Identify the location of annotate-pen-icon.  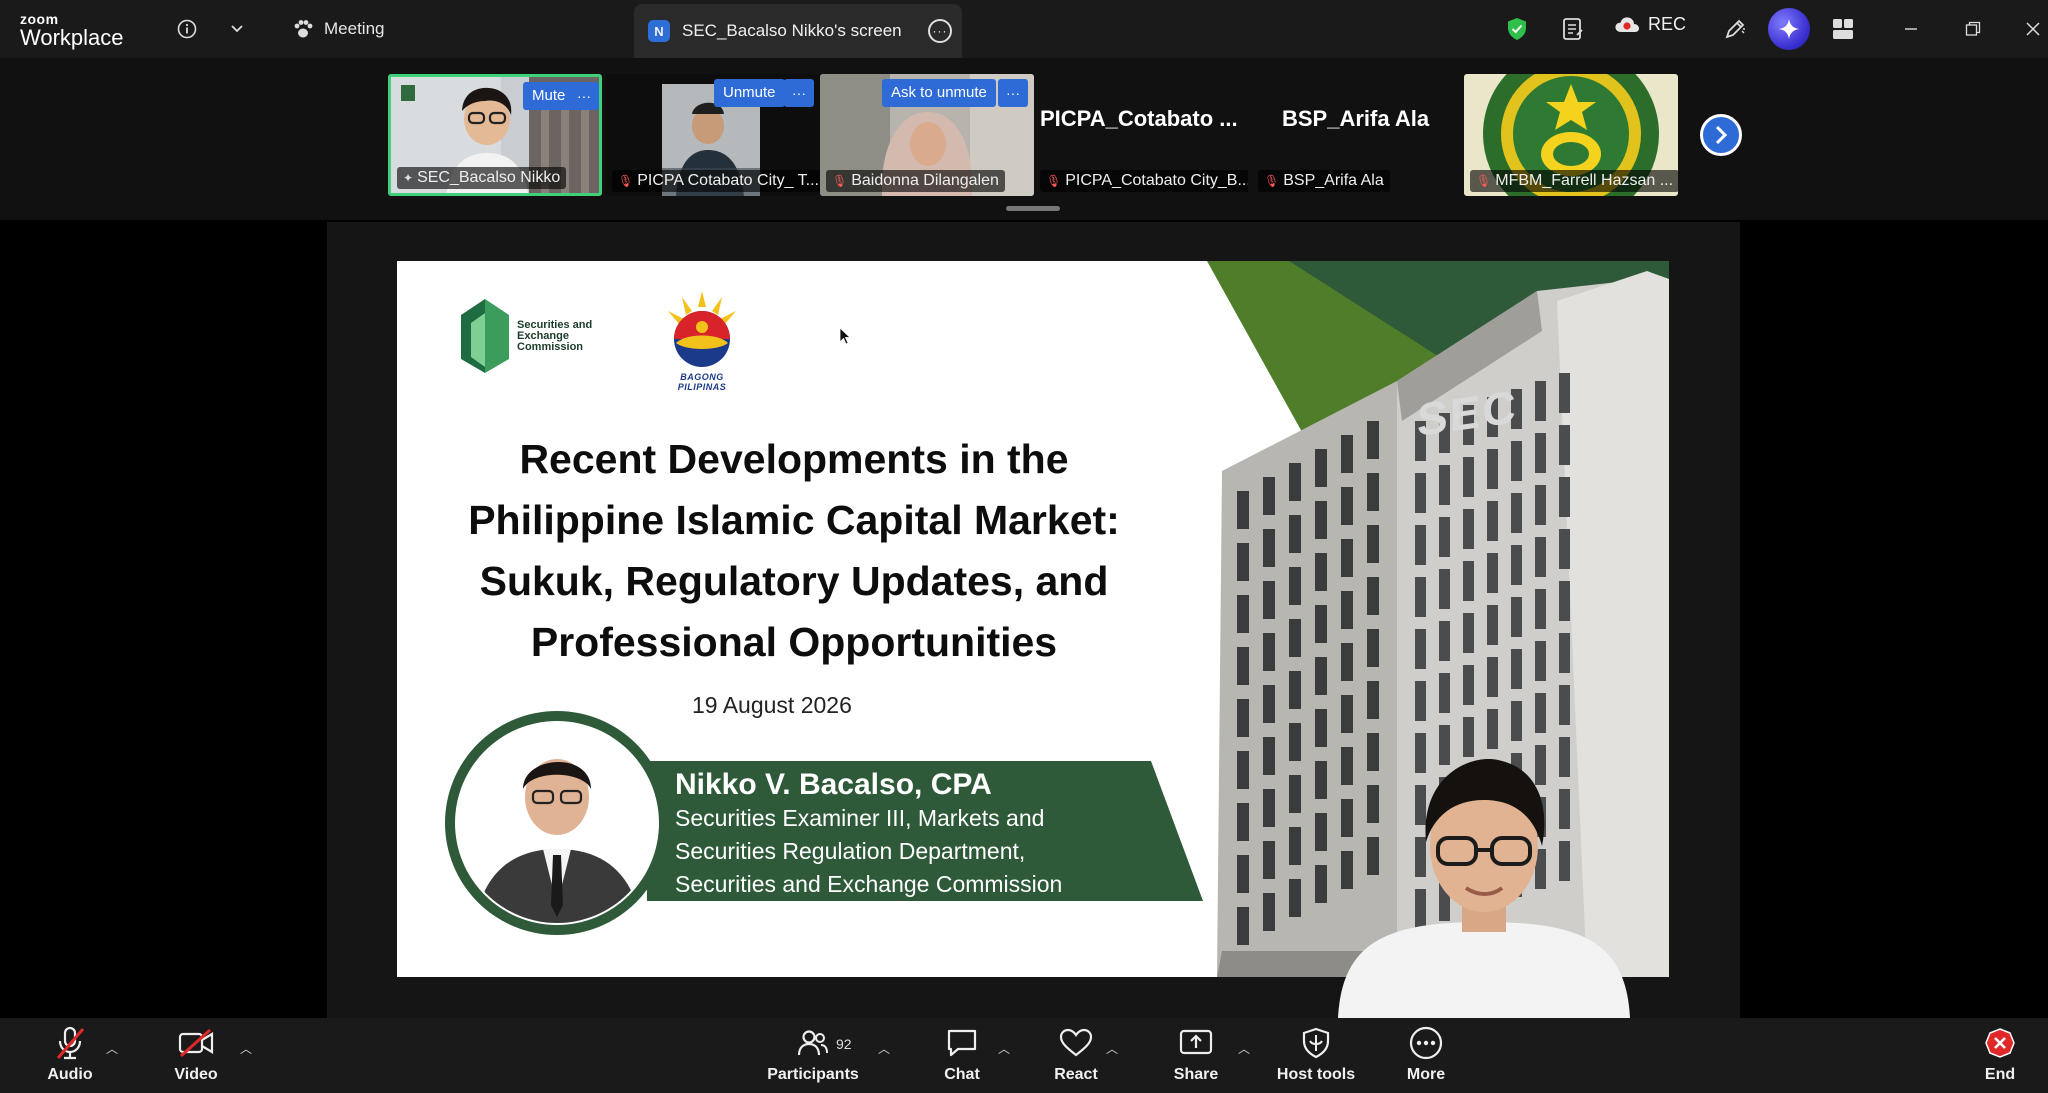
(1735, 29).